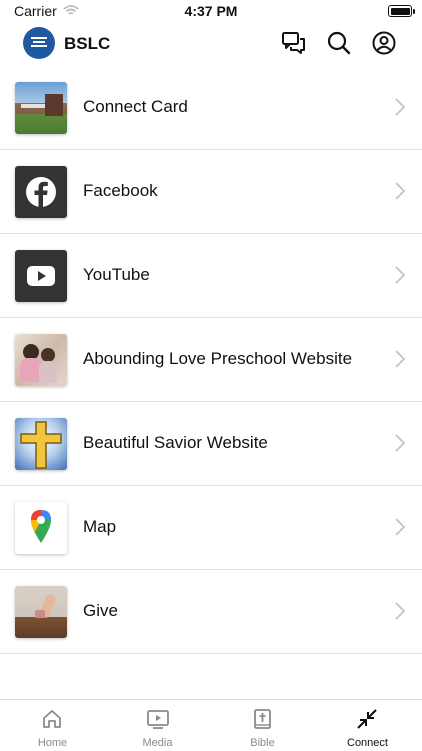 The height and width of the screenshot is (751, 422). What do you see at coordinates (262, 719) in the screenshot?
I see `bible-icon` at bounding box center [262, 719].